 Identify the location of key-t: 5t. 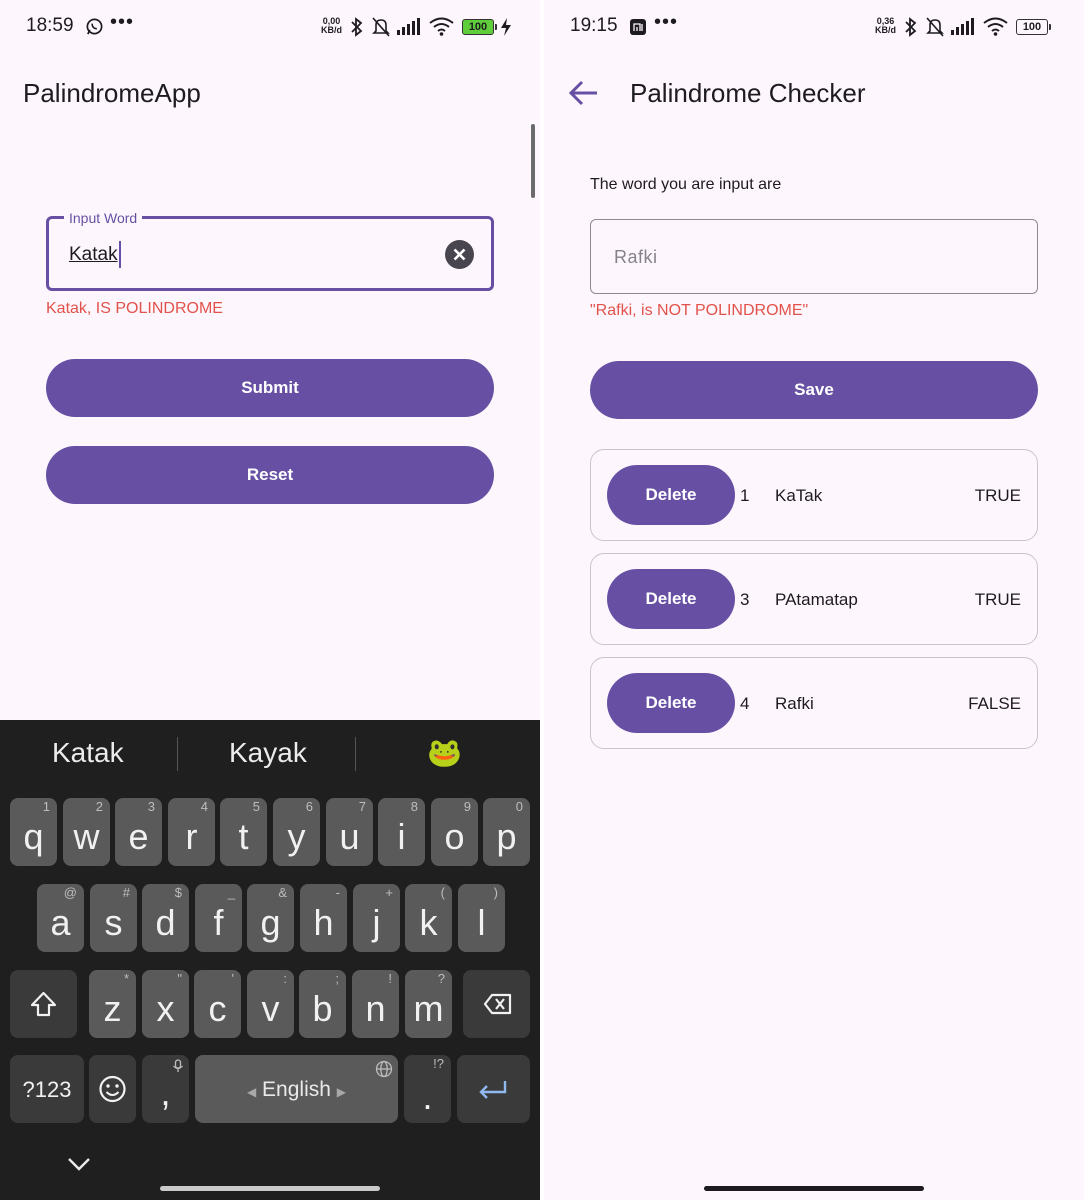
(243, 832).